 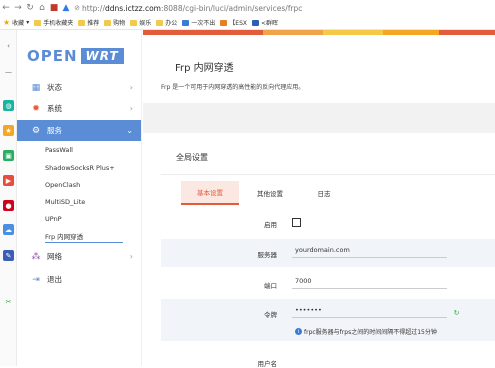 What do you see at coordinates (369, 281) in the screenshot?
I see `port-input: 7000` at bounding box center [369, 281].